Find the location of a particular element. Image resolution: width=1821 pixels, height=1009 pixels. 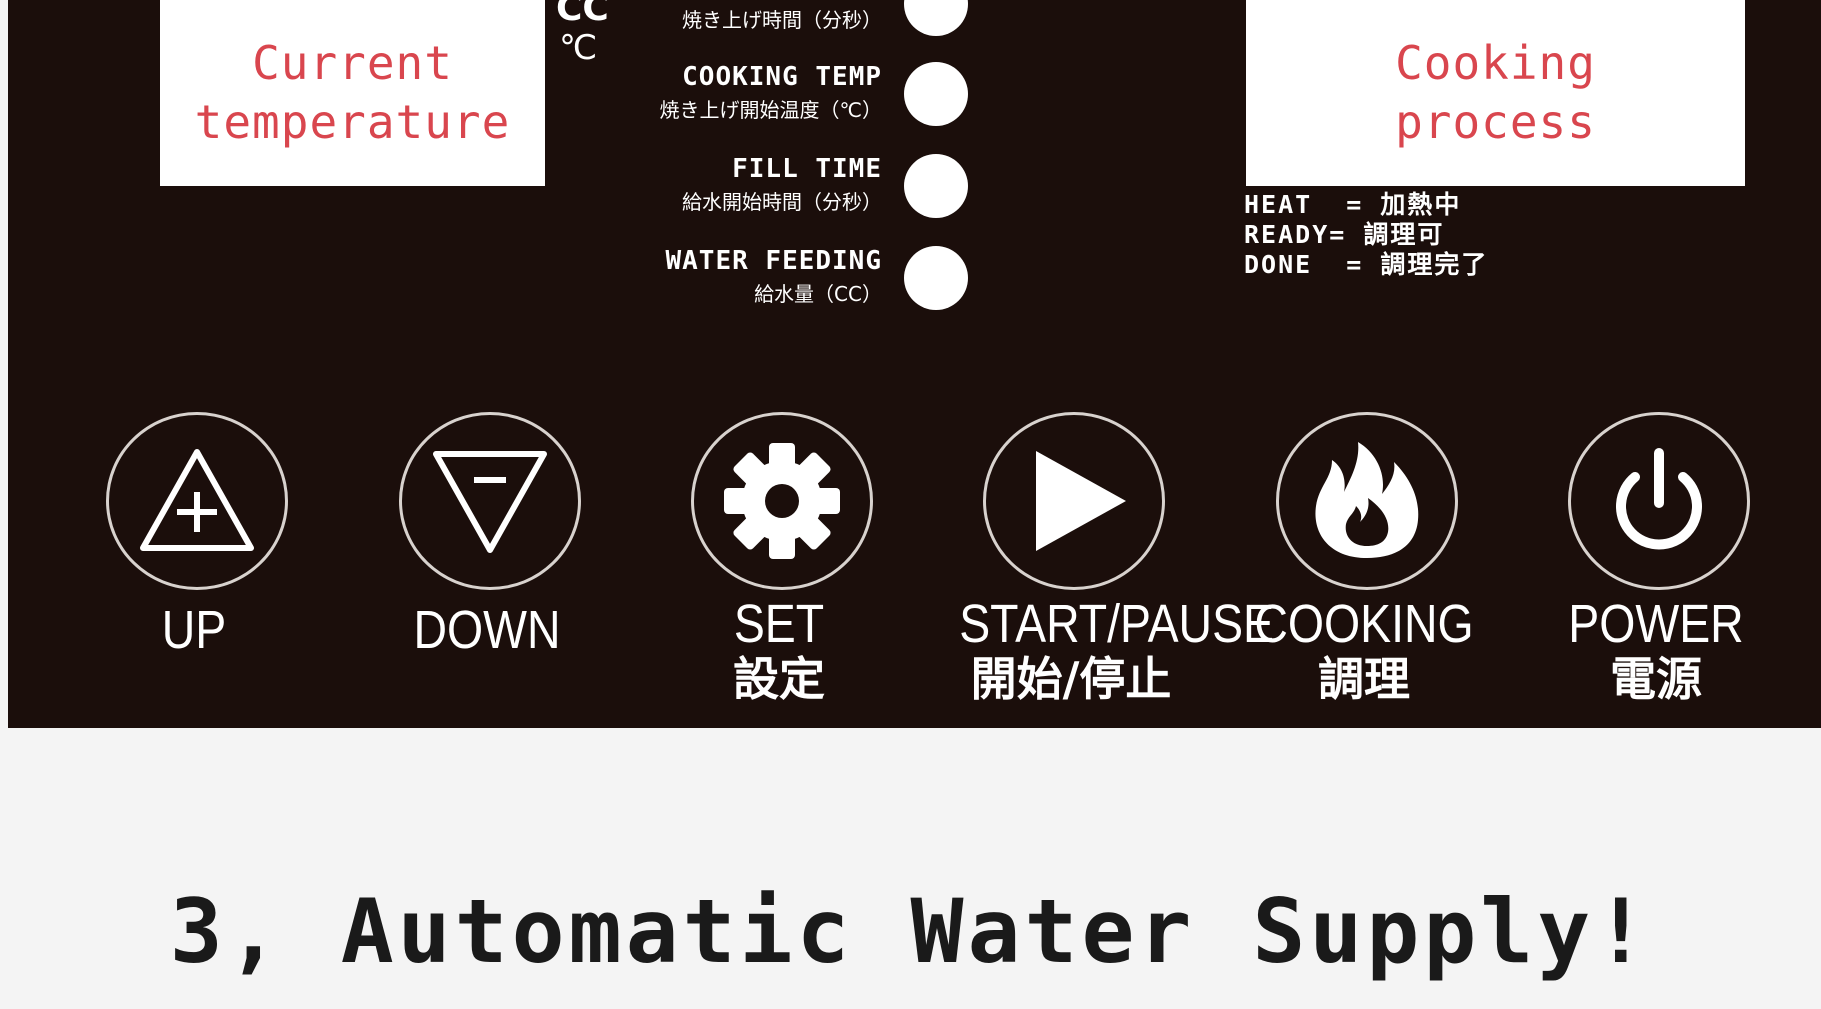

set-button: SET 設定 is located at coordinates (779, 558).